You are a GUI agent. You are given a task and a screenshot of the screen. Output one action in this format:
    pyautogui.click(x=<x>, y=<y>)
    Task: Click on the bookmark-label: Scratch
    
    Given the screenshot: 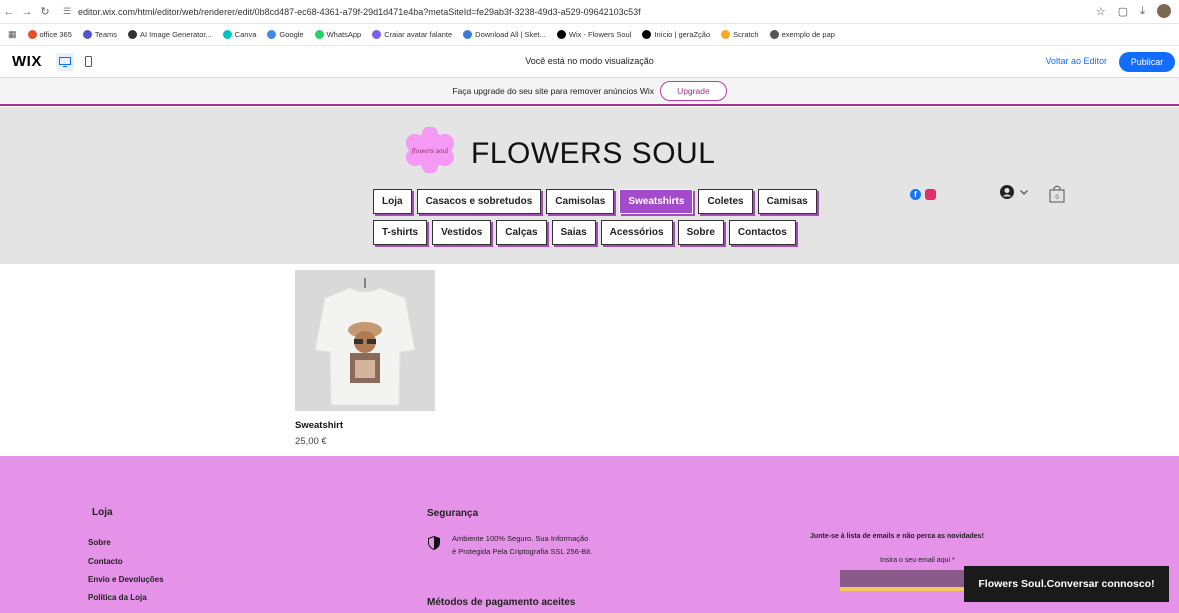 What is the action you would take?
    pyautogui.click(x=746, y=34)
    